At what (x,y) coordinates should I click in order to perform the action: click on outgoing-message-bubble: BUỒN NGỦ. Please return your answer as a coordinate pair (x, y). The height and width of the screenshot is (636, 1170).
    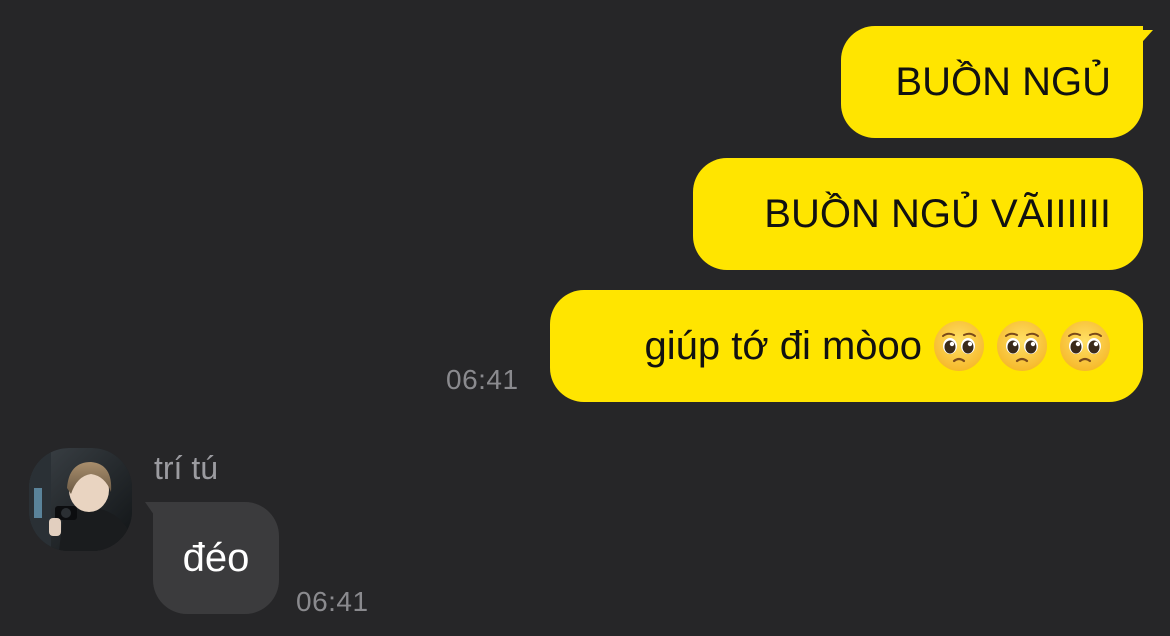
    Looking at the image, I should click on (992, 82).